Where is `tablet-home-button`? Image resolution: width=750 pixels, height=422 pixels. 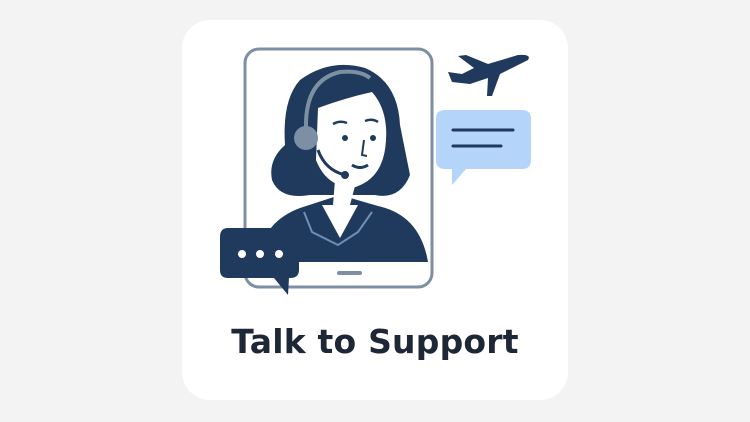
tablet-home-button is located at coordinates (349, 273).